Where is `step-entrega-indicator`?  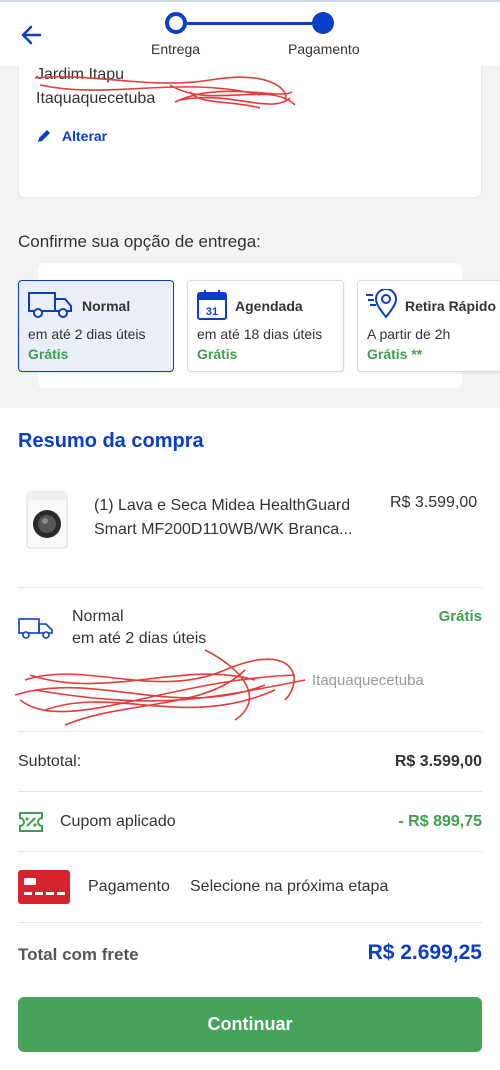
step-entrega-indicator is located at coordinates (176, 23).